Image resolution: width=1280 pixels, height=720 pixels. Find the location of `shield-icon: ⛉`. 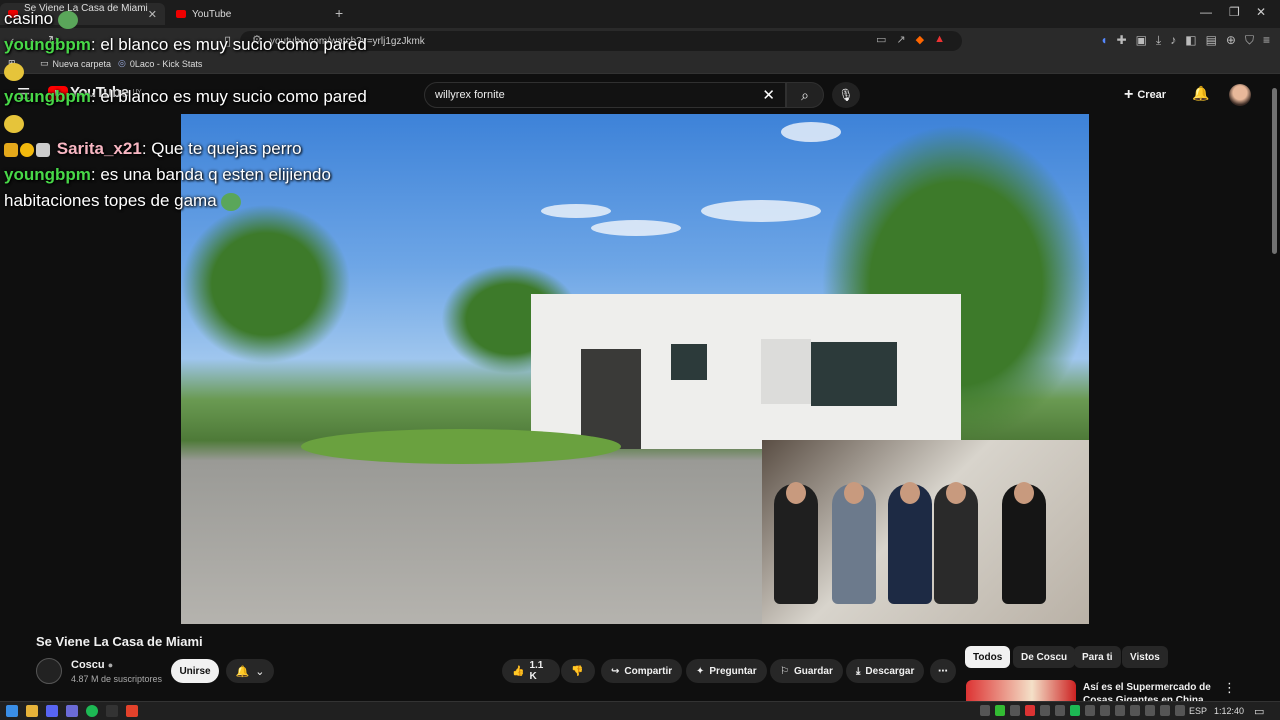

shield-icon: ⛉ is located at coordinates (1249, 40).